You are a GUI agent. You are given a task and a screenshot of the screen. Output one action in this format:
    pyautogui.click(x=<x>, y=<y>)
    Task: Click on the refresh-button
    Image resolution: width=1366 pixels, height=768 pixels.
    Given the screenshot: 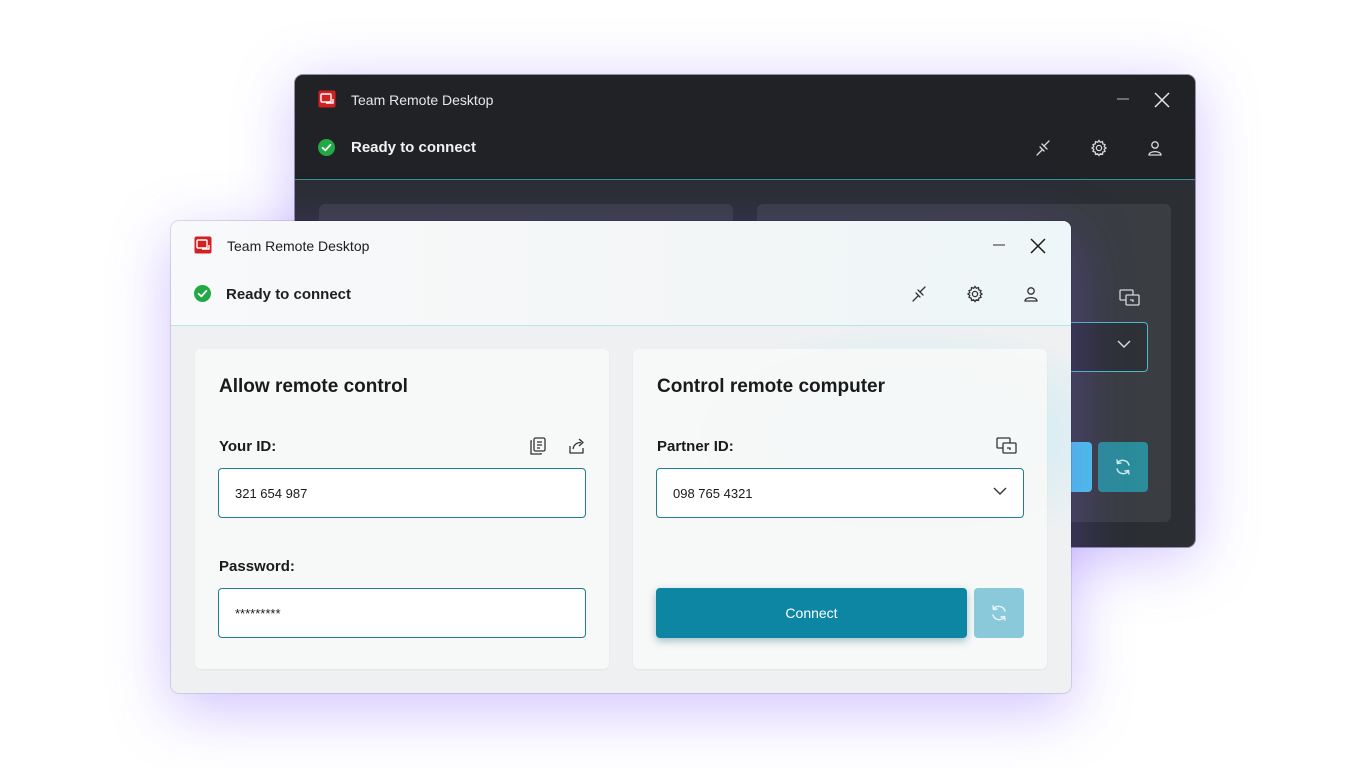 What is the action you would take?
    pyautogui.click(x=999, y=613)
    